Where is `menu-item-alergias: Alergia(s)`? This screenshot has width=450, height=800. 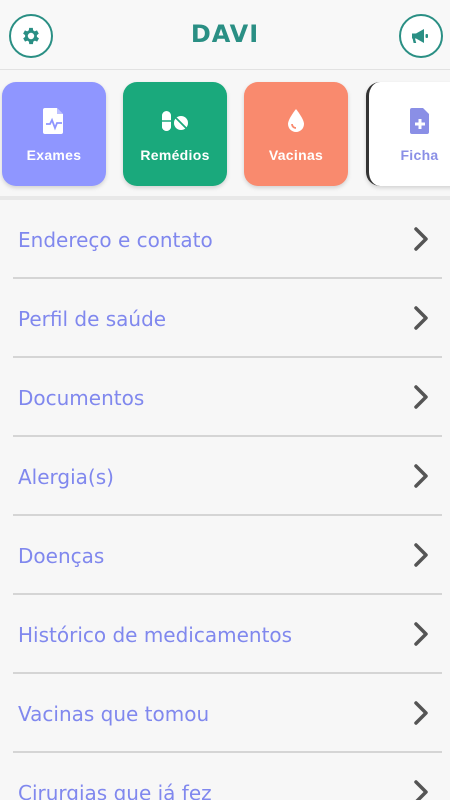 menu-item-alergias: Alergia(s) is located at coordinates (227, 476).